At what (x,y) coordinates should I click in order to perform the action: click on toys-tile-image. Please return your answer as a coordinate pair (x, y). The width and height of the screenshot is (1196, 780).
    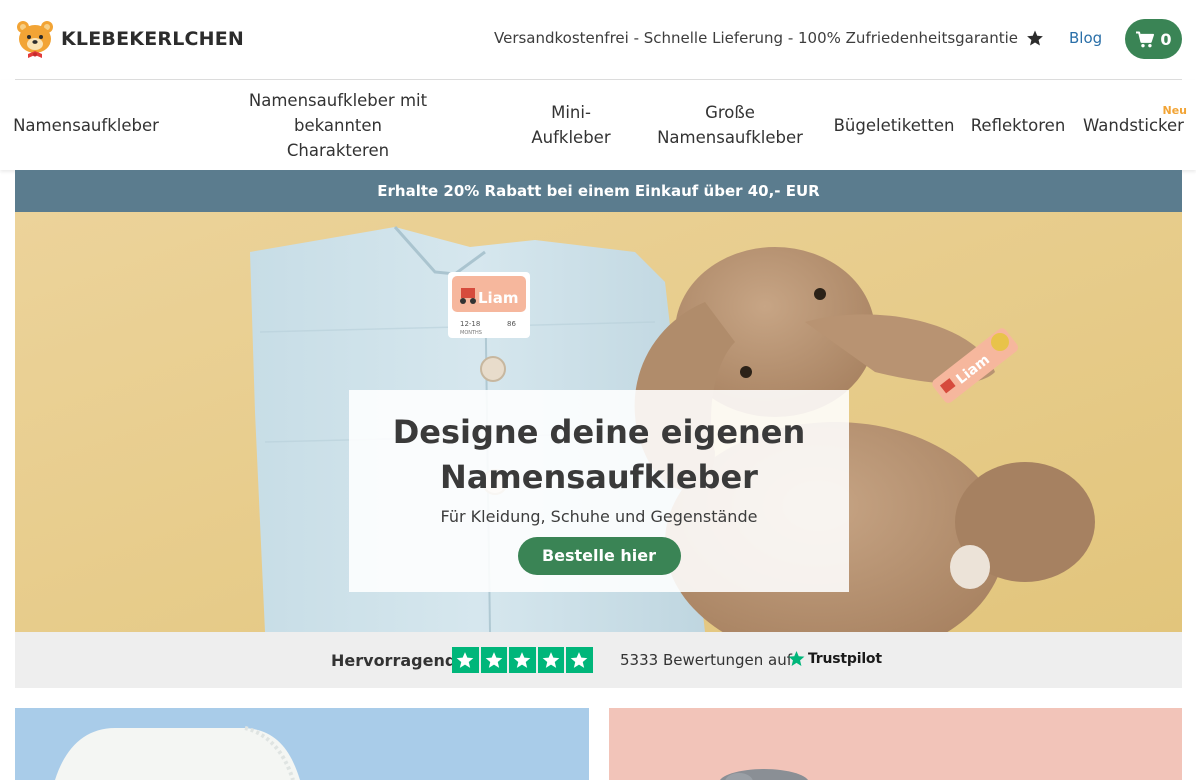
    Looking at the image, I should click on (895, 744).